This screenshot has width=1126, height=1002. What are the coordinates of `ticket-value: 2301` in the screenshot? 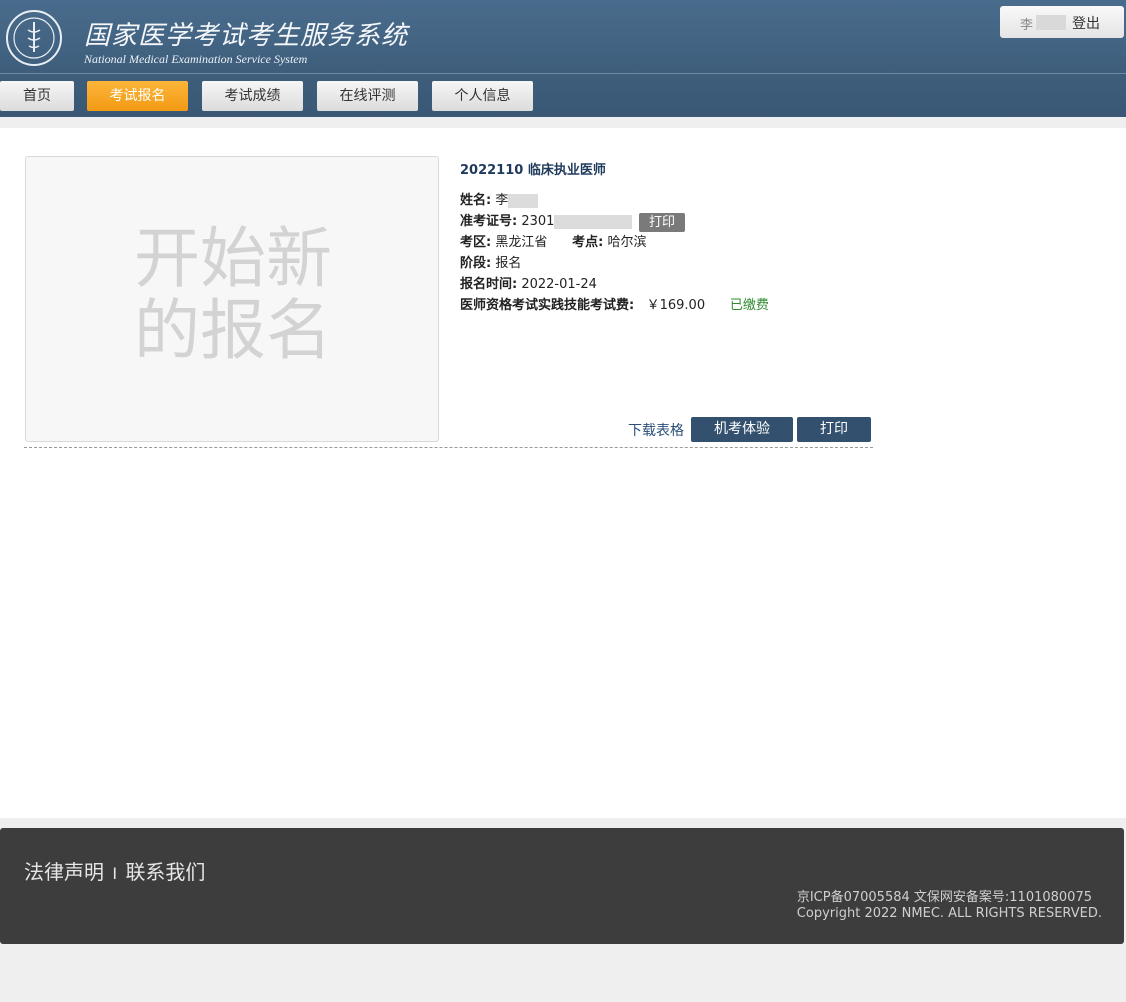 It's located at (538, 221).